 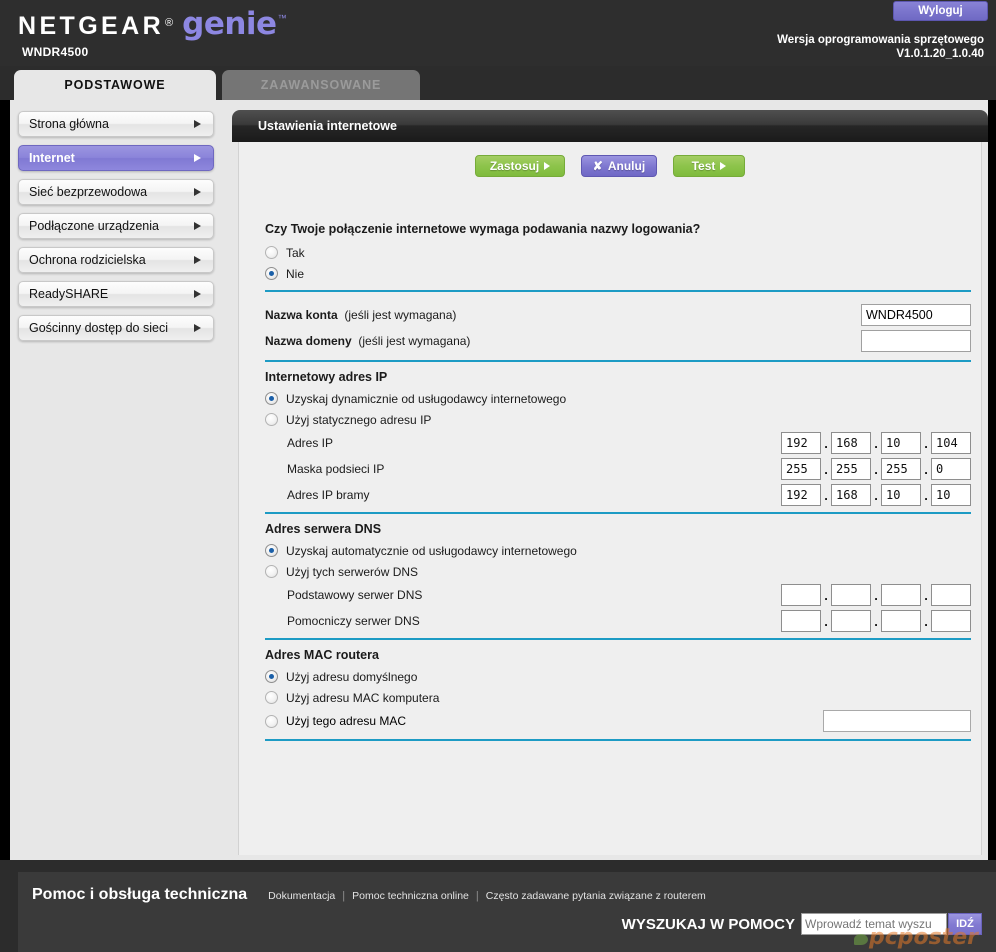 I want to click on panel-header: Ustawienia internetowe, so click(x=610, y=126).